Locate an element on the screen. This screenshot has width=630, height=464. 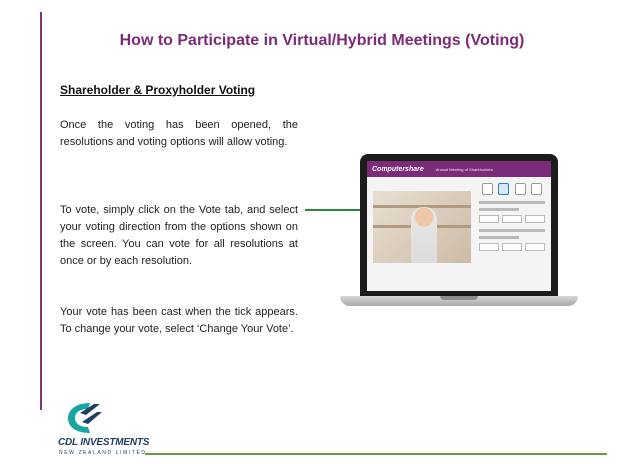
laptop-notch is located at coordinates (459, 298).